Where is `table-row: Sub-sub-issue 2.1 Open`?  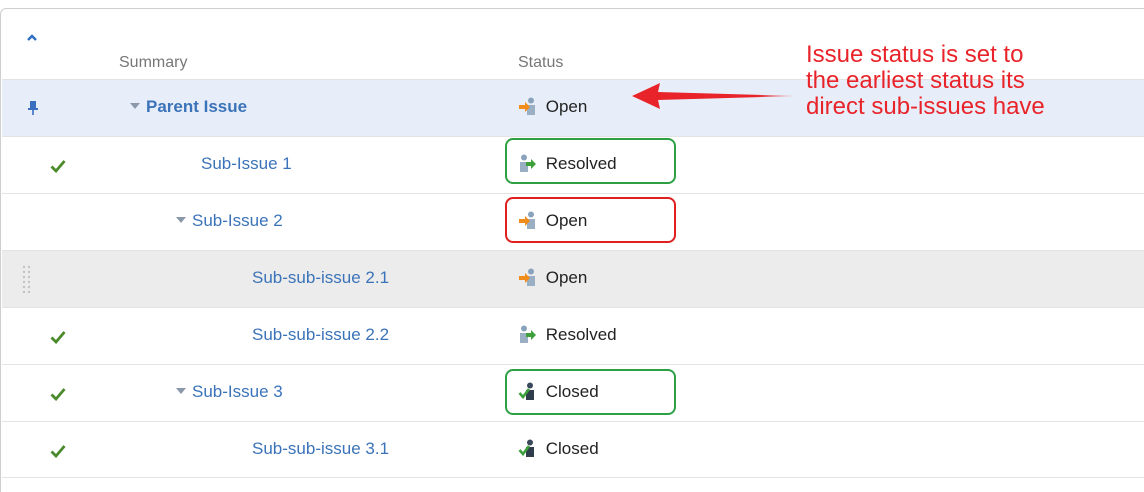 table-row: Sub-sub-issue 2.1 Open is located at coordinates (573, 278).